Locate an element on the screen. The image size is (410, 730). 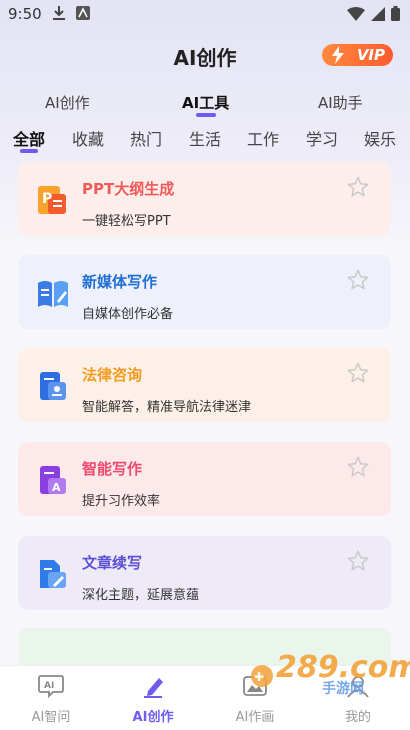
tool-desc: 深化主题，延展意蕴 is located at coordinates (141, 595).